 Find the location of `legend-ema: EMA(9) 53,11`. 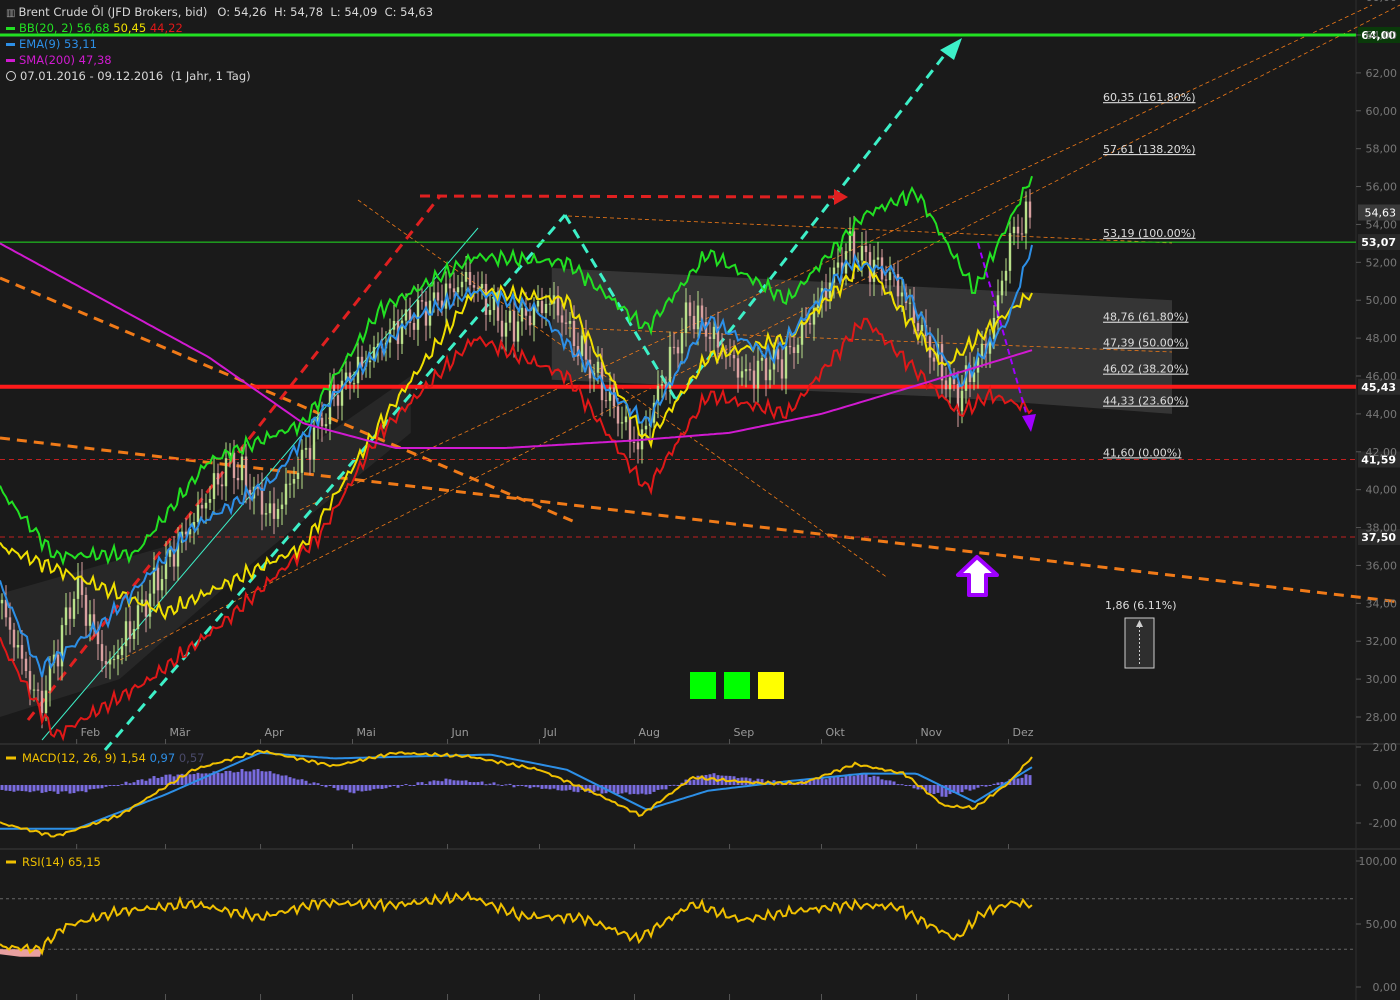

legend-ema: EMA(9) 53,11 is located at coordinates (51, 44).